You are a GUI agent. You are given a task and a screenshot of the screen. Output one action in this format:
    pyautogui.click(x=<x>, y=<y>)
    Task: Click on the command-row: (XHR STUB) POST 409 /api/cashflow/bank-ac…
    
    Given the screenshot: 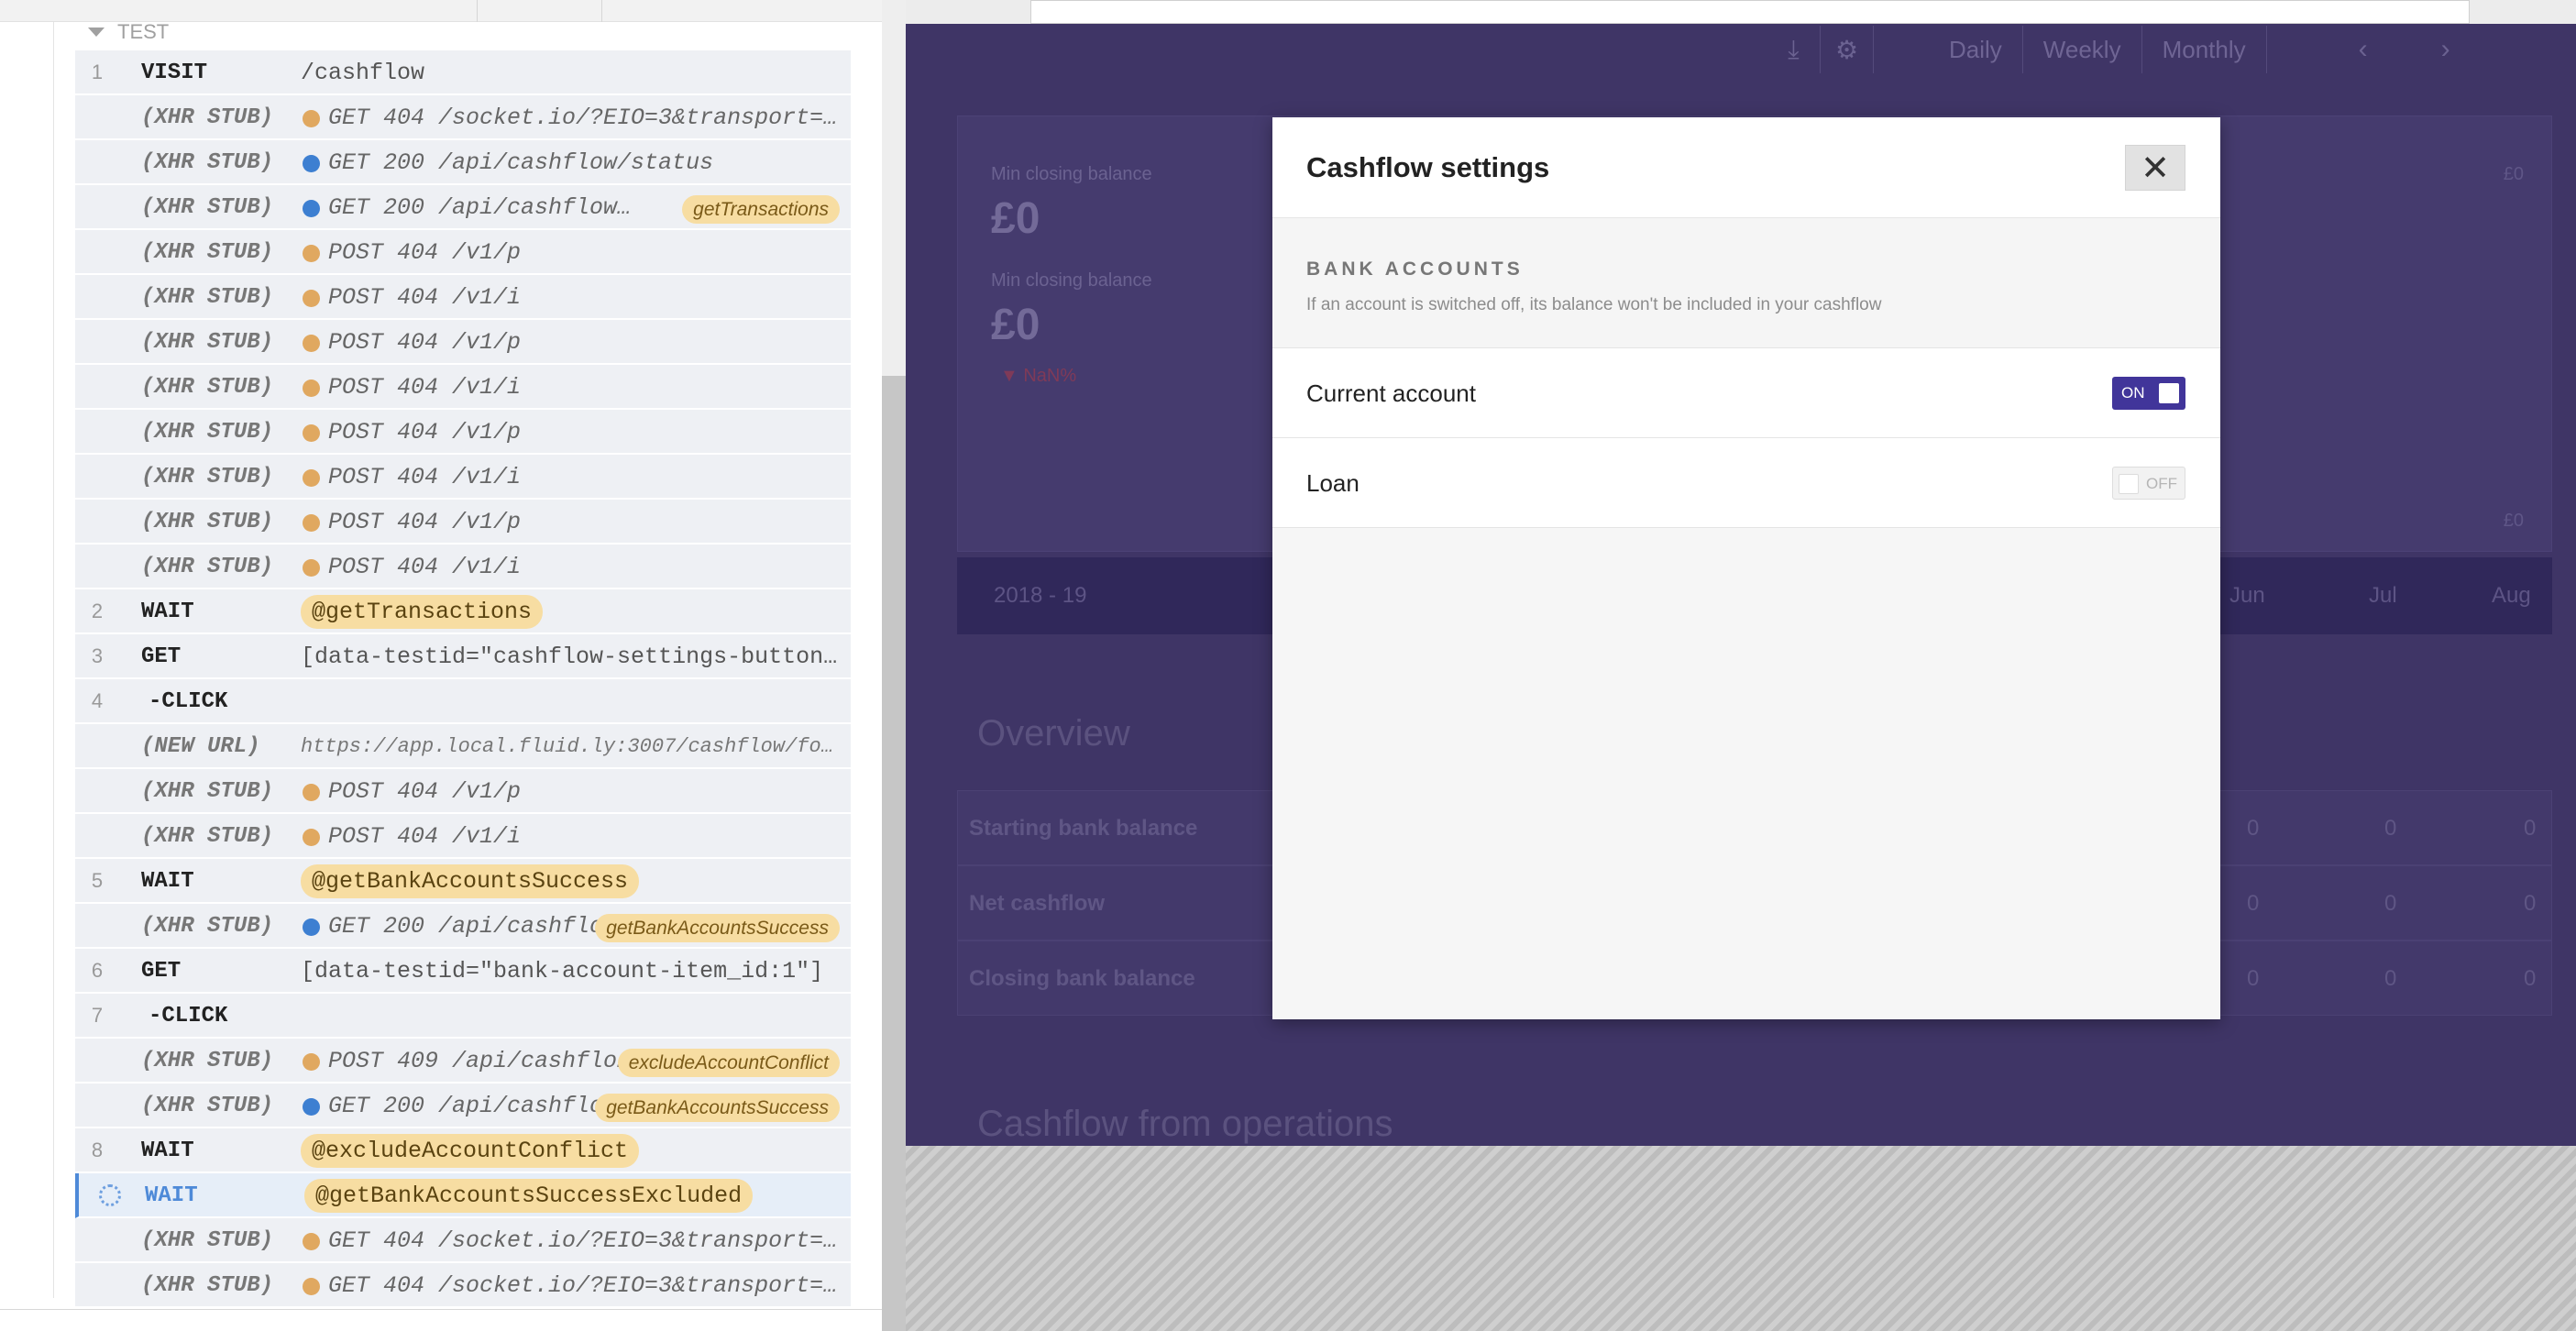 What is the action you would take?
    pyautogui.click(x=463, y=1061)
    